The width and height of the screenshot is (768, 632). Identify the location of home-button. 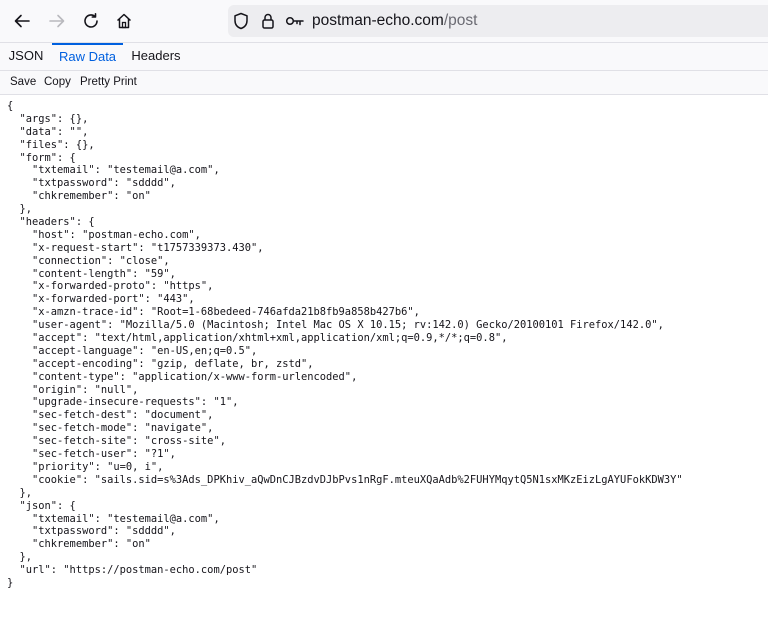
(124, 21).